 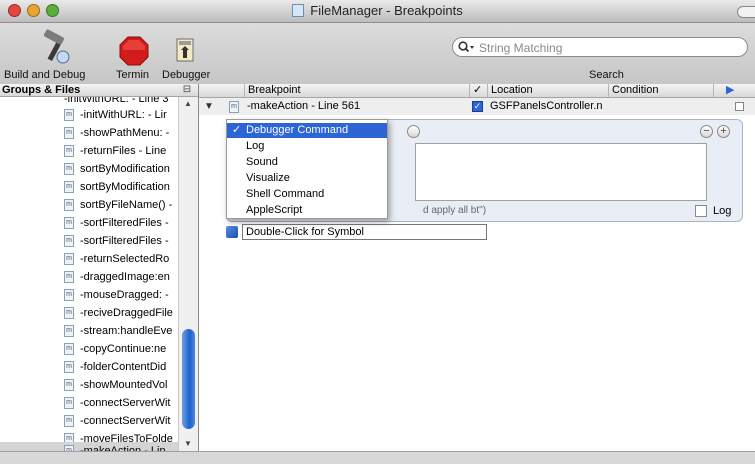 I want to click on list-item-selected: m -makeAction - Lin, so click(x=89, y=446).